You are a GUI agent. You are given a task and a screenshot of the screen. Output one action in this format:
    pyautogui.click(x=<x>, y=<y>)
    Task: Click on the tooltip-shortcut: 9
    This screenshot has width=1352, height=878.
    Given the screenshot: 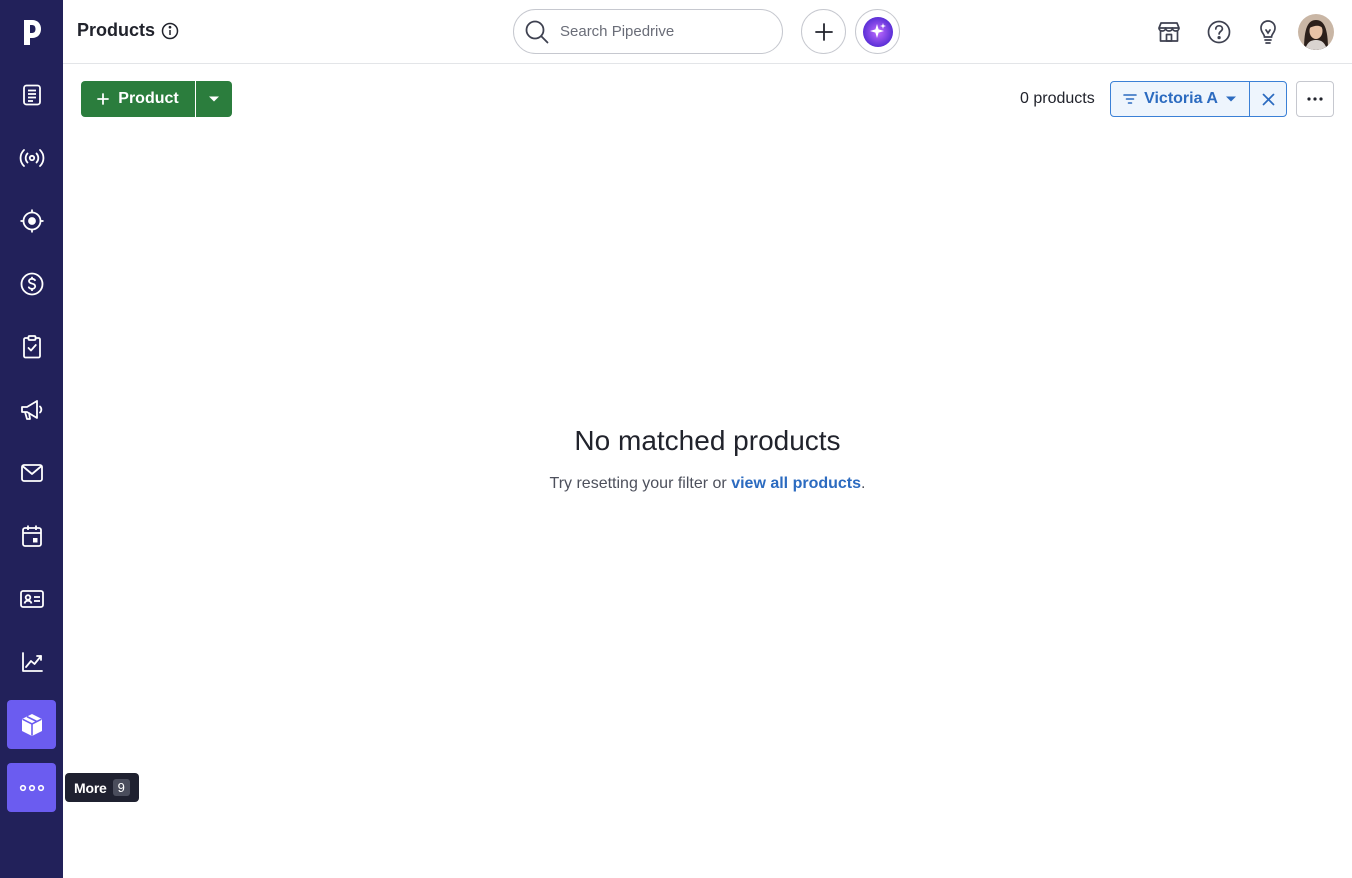 What is the action you would take?
    pyautogui.click(x=121, y=787)
    